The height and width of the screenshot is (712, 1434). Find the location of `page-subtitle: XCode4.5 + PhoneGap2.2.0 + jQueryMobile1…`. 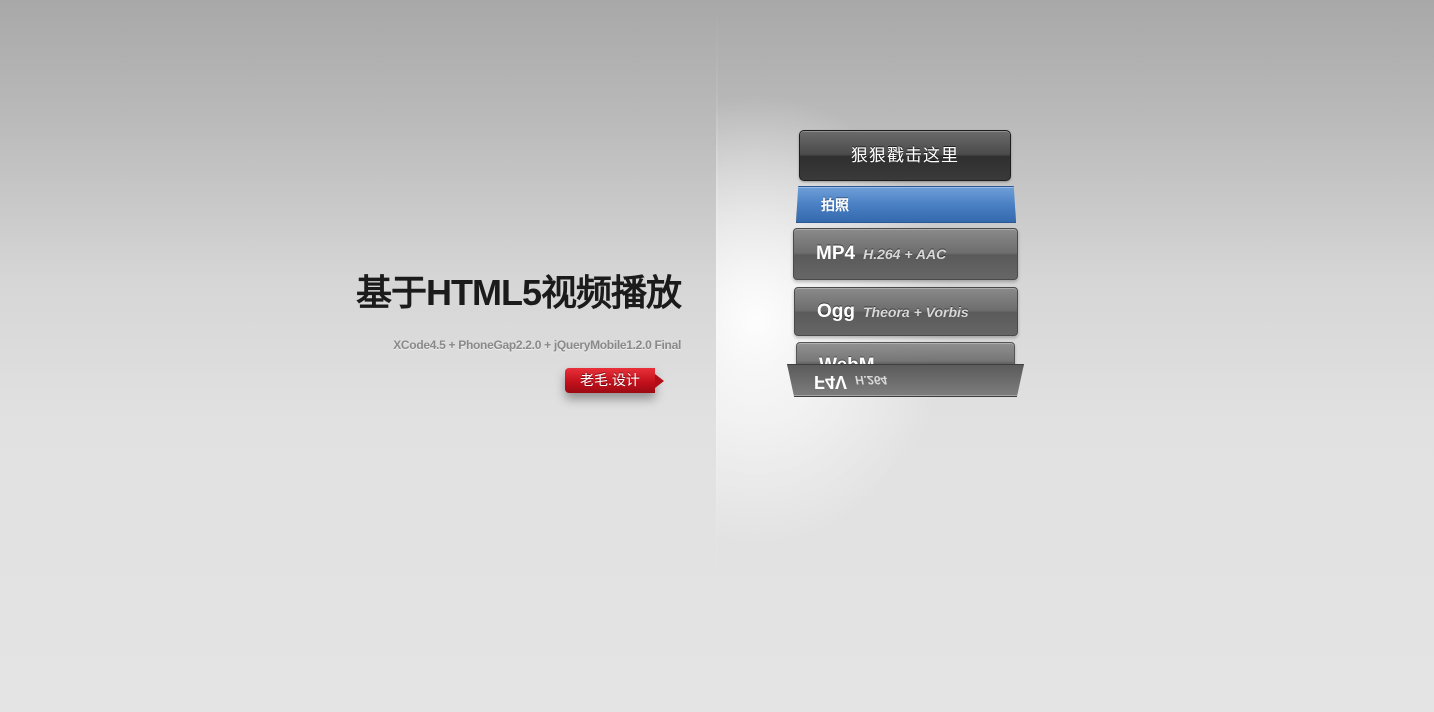

page-subtitle: XCode4.5 + PhoneGap2.2.0 + jQueryMobile1… is located at coordinates (537, 345).